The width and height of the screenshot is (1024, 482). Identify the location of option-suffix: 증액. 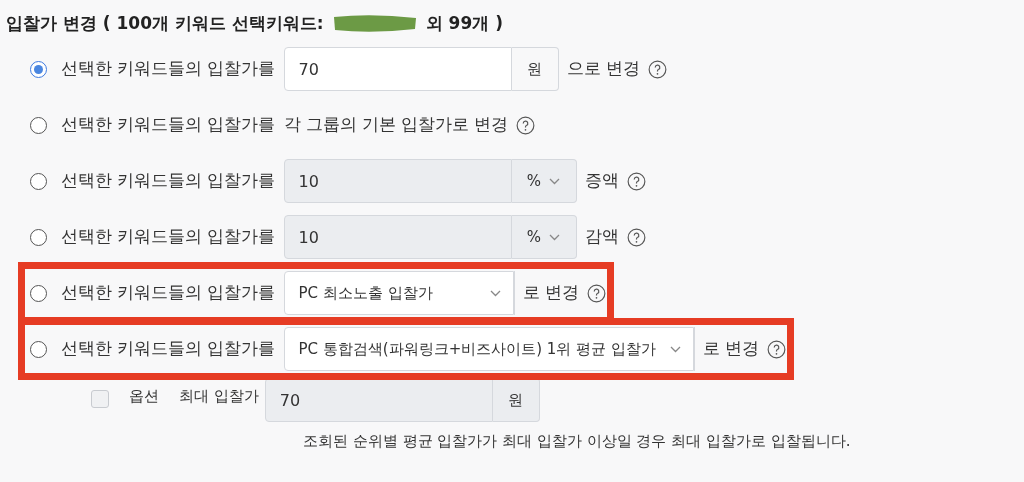
(601, 181).